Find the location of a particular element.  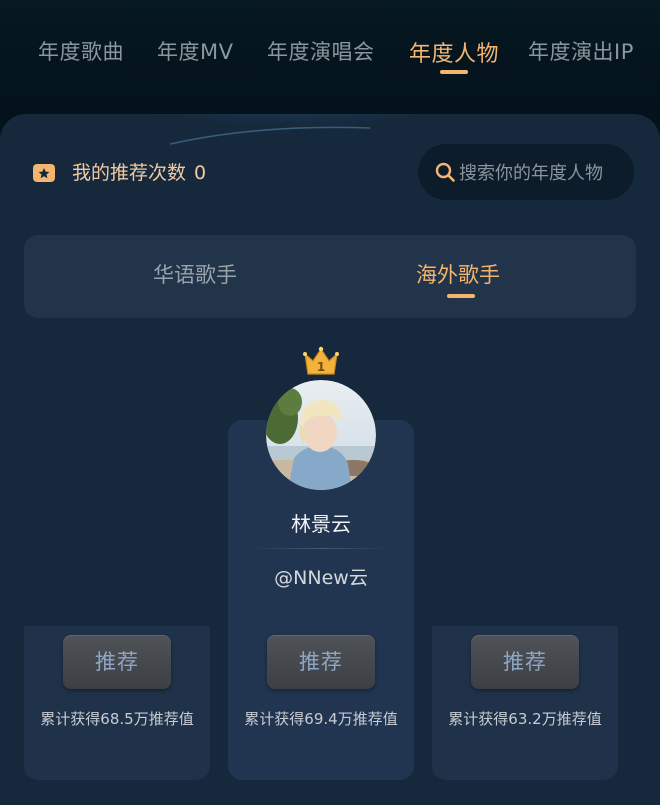

artist-name: 林景云 is located at coordinates (321, 524).